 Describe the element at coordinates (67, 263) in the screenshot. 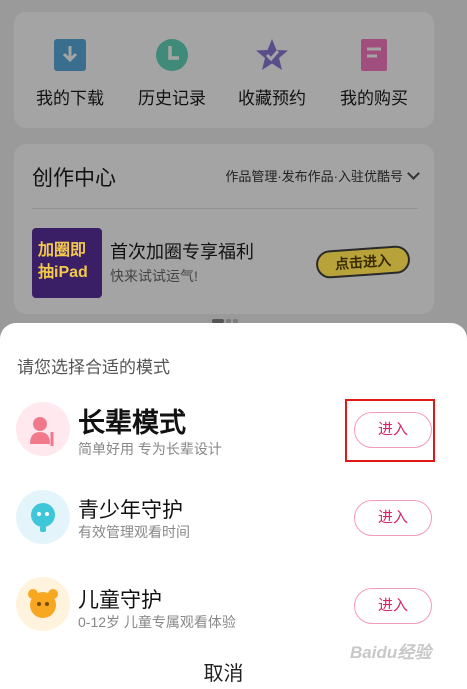

I see `promo-image: 加圈即抽iPad` at that location.